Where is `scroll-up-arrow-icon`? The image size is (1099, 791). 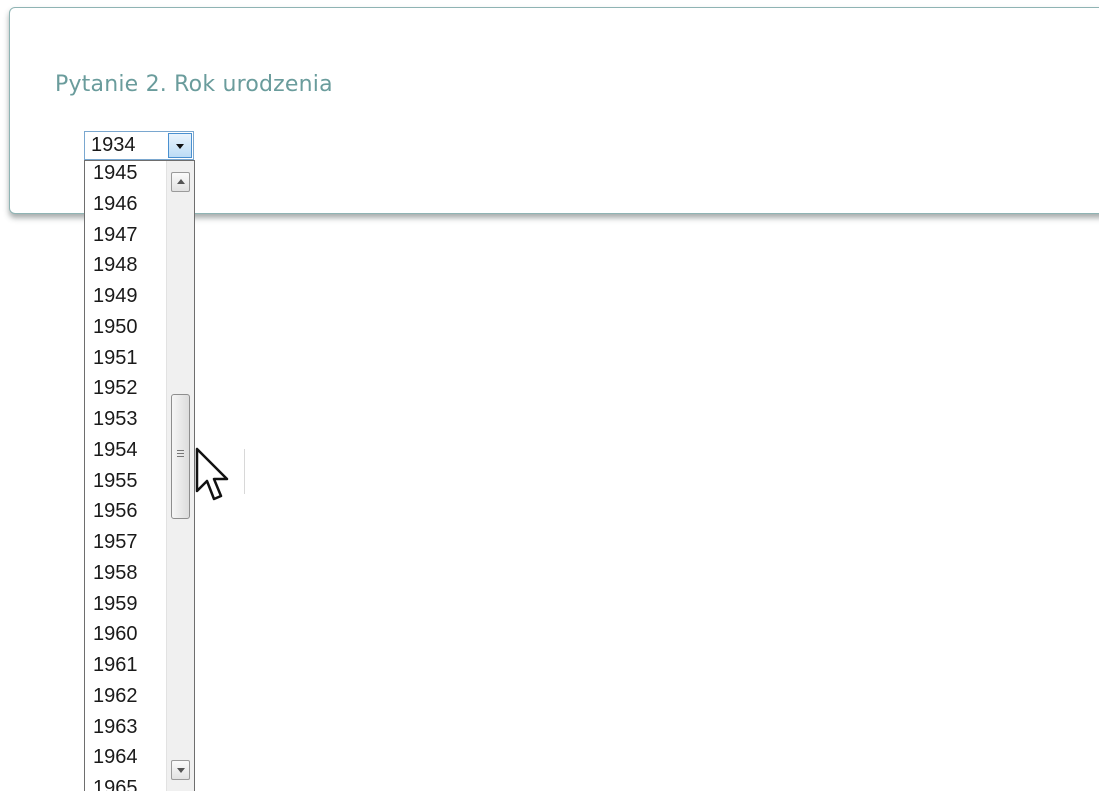 scroll-up-arrow-icon is located at coordinates (180, 182).